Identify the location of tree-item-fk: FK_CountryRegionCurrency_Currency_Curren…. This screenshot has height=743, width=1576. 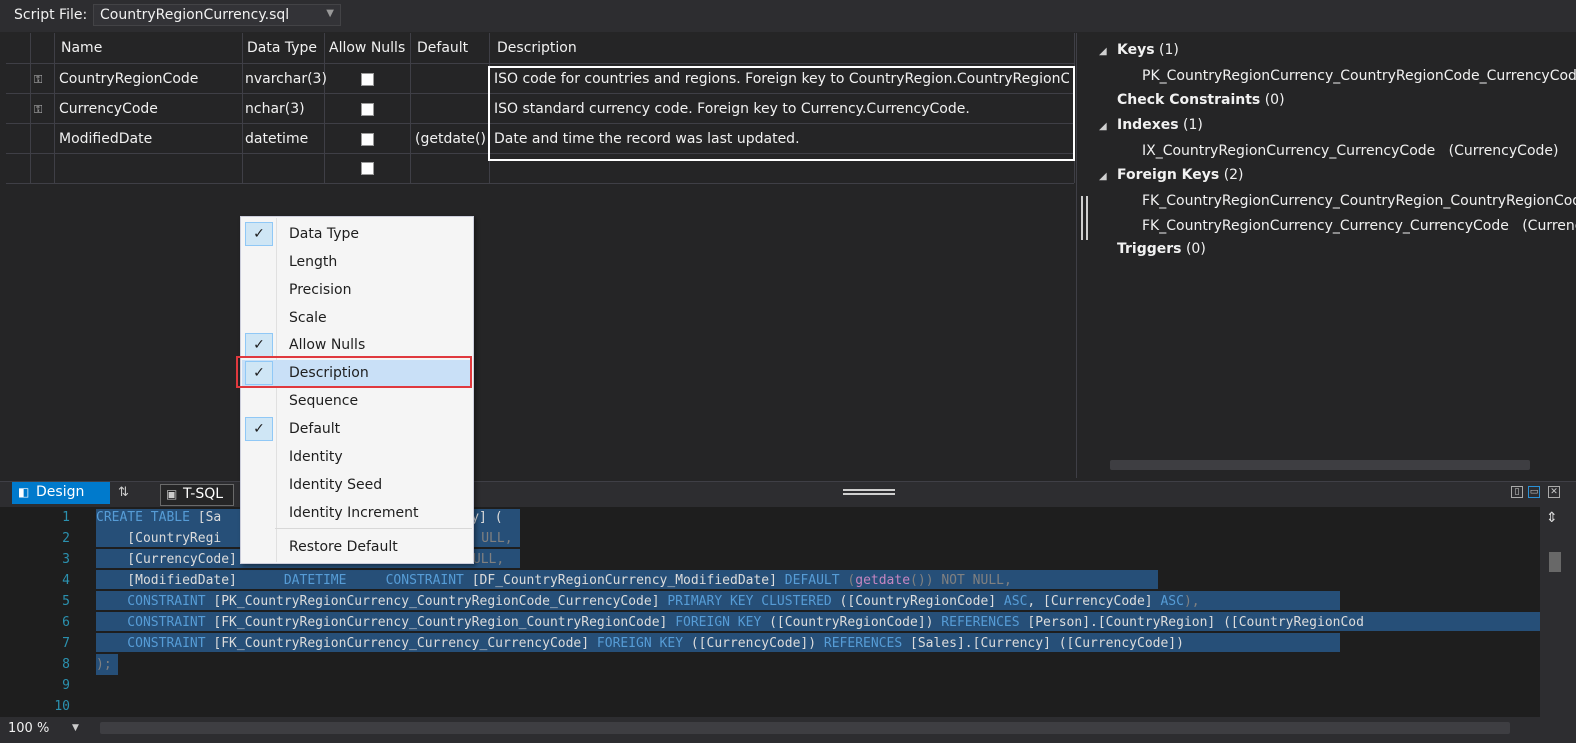
(1359, 226).